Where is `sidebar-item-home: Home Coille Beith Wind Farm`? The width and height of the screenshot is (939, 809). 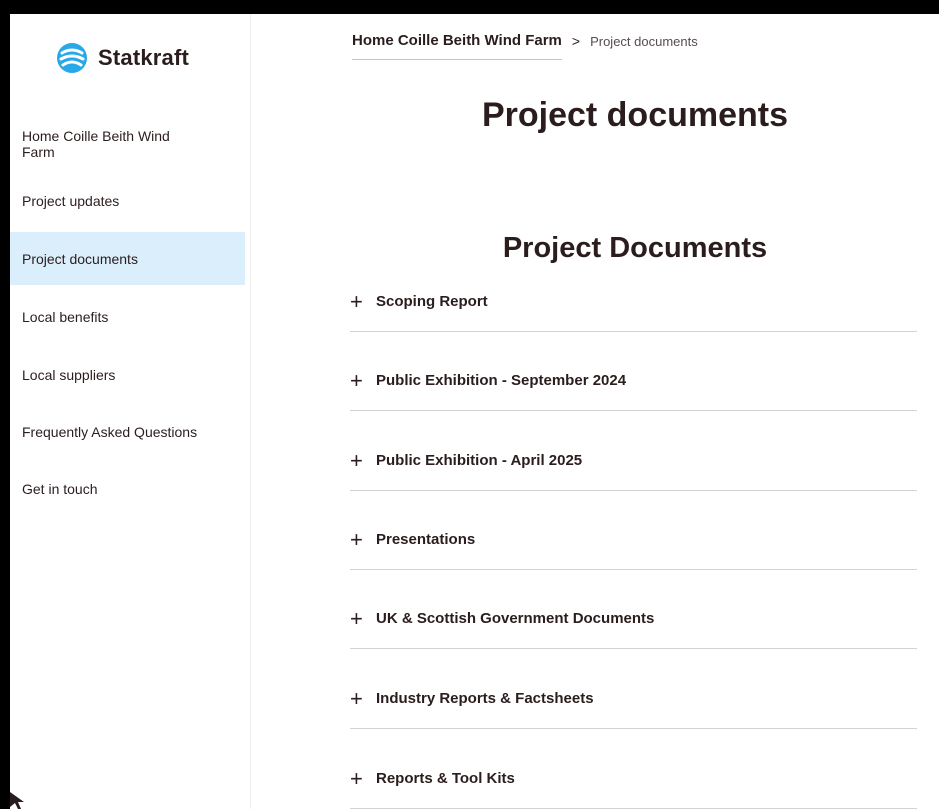
sidebar-item-home: Home Coille Beith Wind Farm is located at coordinates (127, 144).